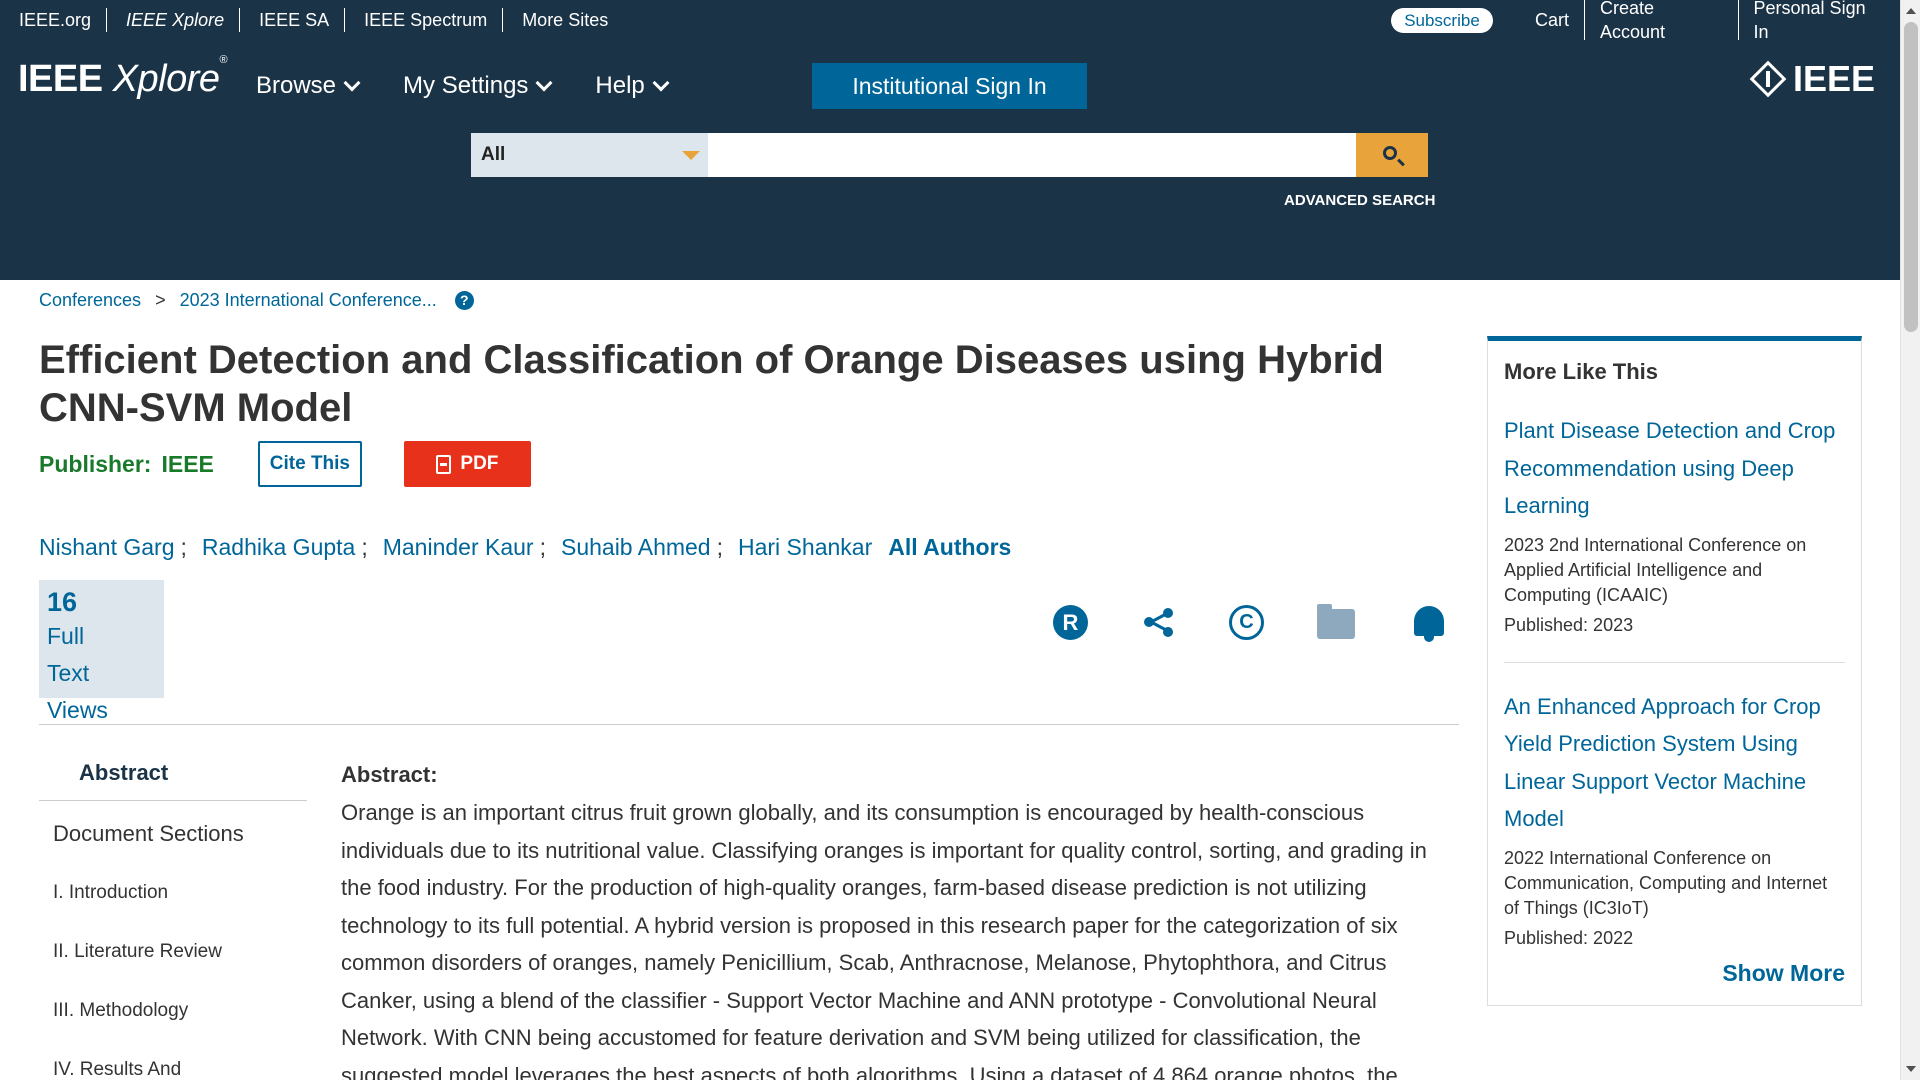  What do you see at coordinates (101, 651) in the screenshot?
I see `full-text-views-metric: 16 Full Text Views` at bounding box center [101, 651].